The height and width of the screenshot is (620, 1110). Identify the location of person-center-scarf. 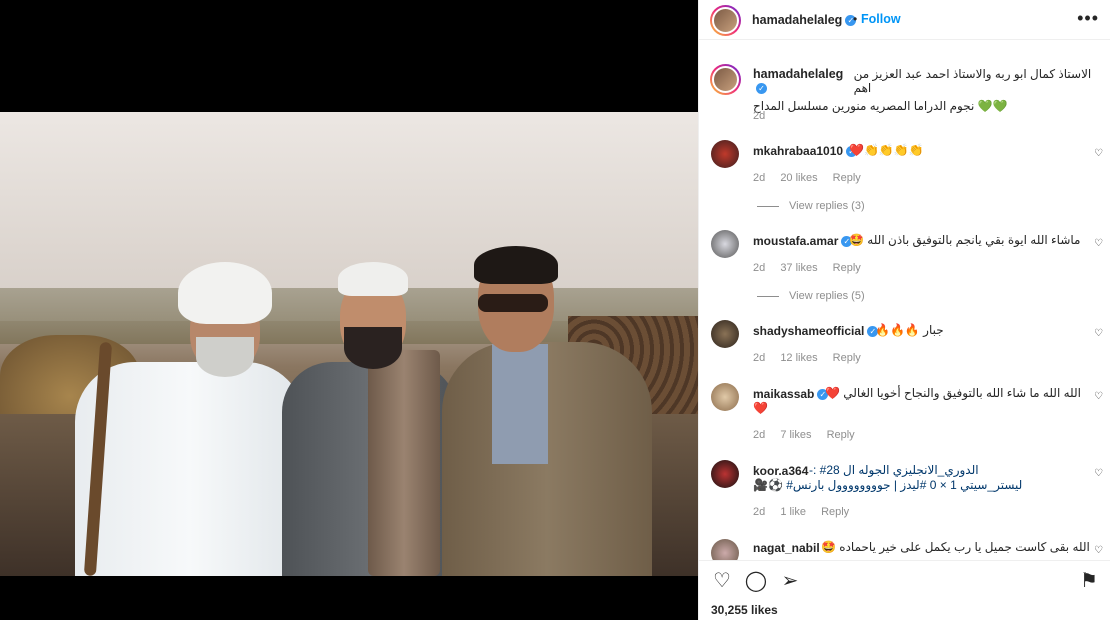
(404, 463).